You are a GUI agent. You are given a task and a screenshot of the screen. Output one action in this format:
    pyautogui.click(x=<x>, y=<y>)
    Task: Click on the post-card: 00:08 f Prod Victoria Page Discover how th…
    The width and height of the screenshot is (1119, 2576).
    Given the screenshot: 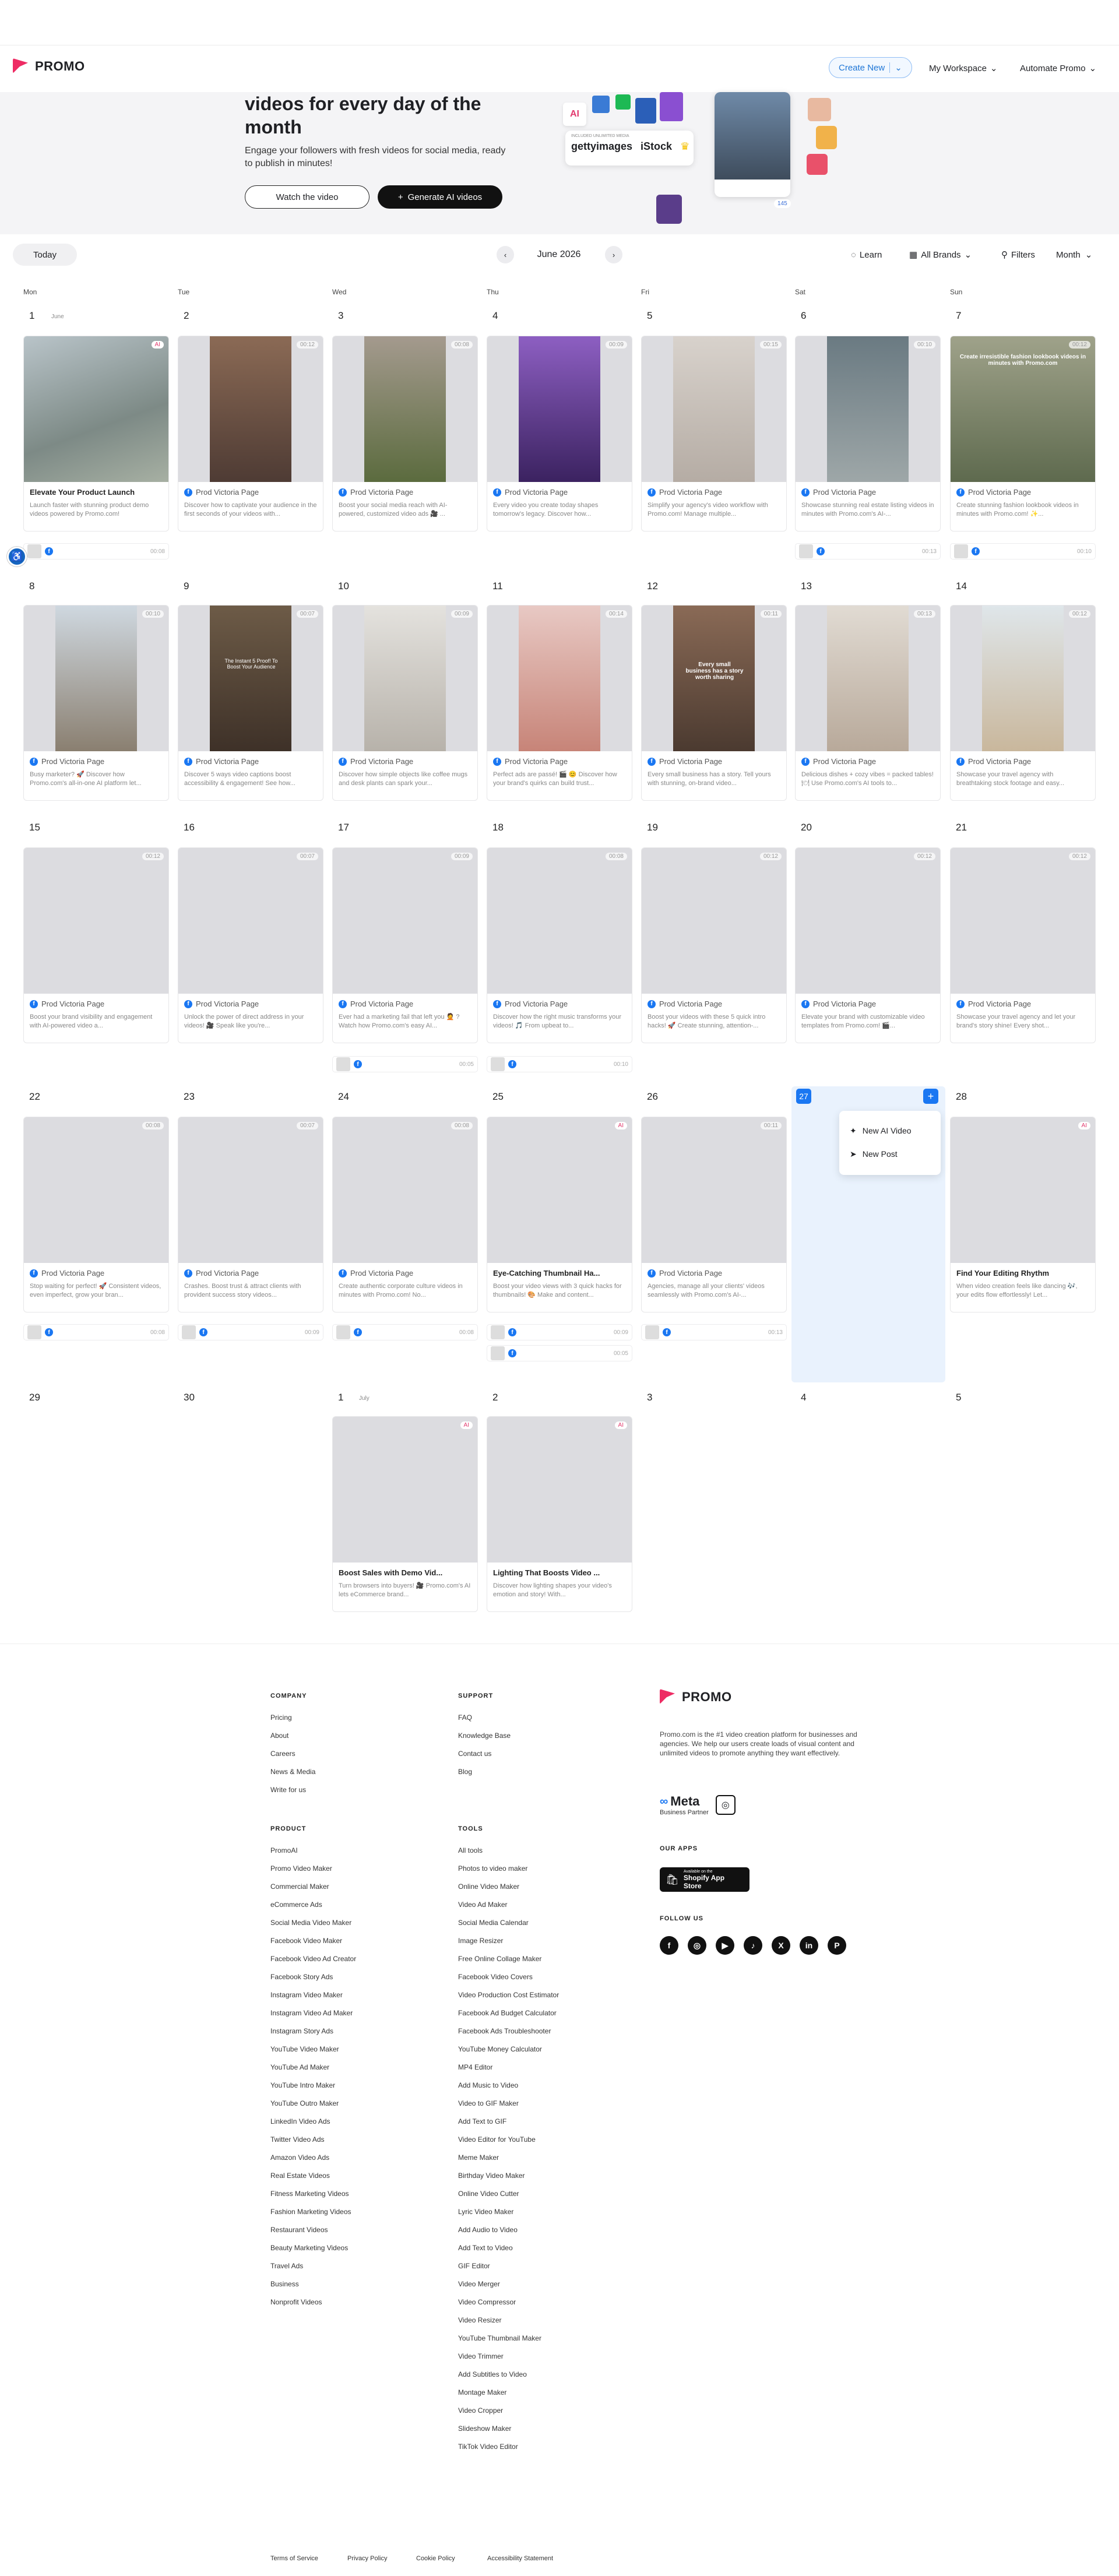 What is the action you would take?
    pyautogui.click(x=559, y=945)
    